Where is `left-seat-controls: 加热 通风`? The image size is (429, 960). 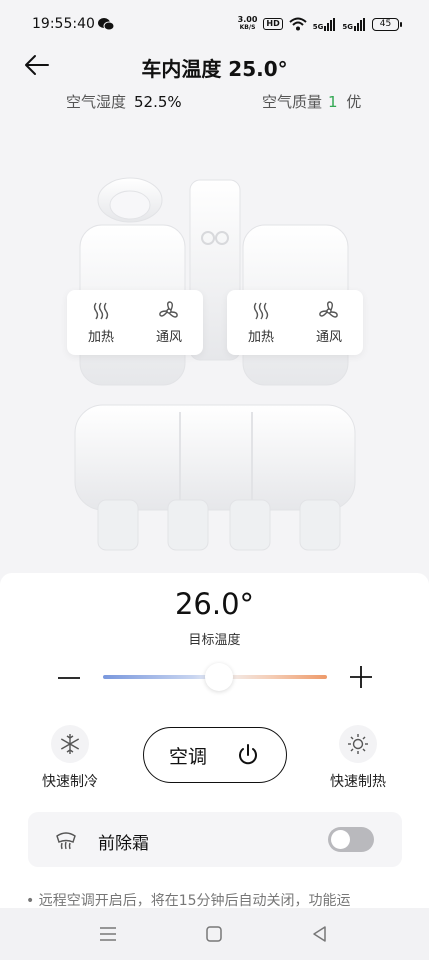
left-seat-controls: 加热 通风 is located at coordinates (135, 322).